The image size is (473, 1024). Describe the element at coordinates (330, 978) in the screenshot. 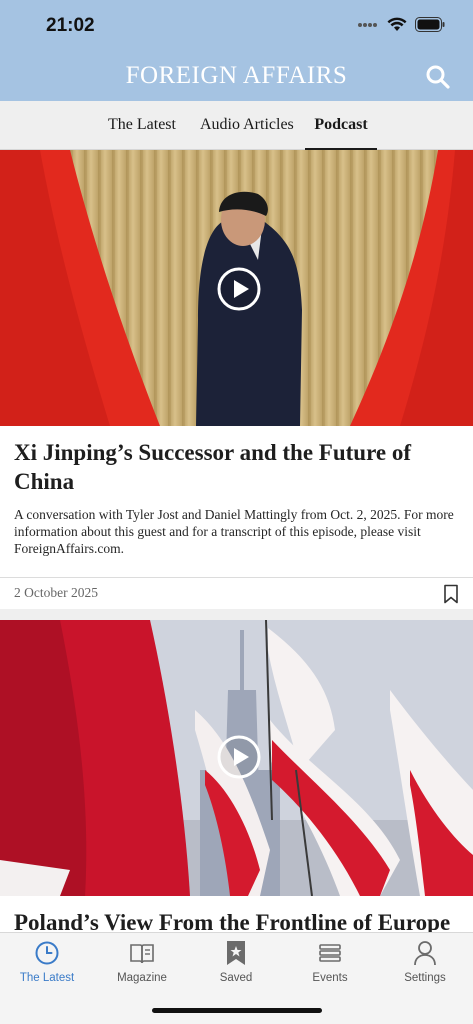

I see `tabbar-label: Events` at that location.